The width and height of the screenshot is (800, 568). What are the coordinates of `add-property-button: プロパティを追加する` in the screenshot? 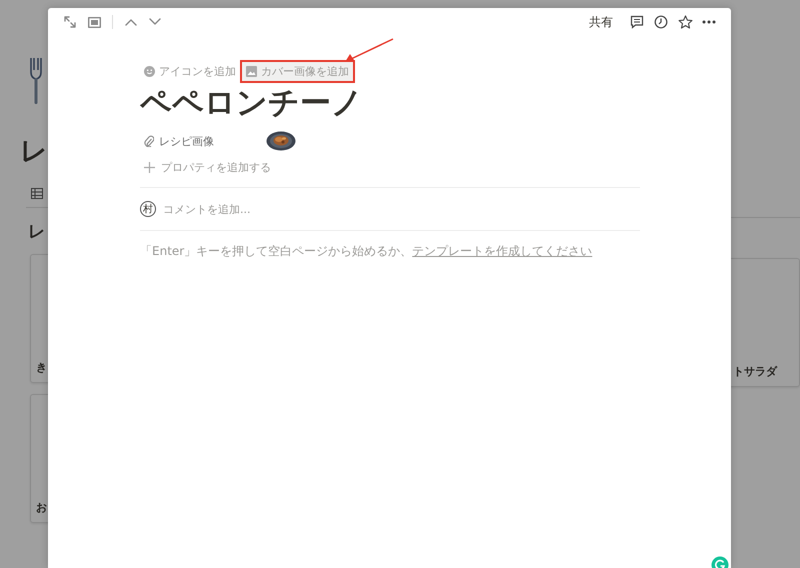 It's located at (207, 167).